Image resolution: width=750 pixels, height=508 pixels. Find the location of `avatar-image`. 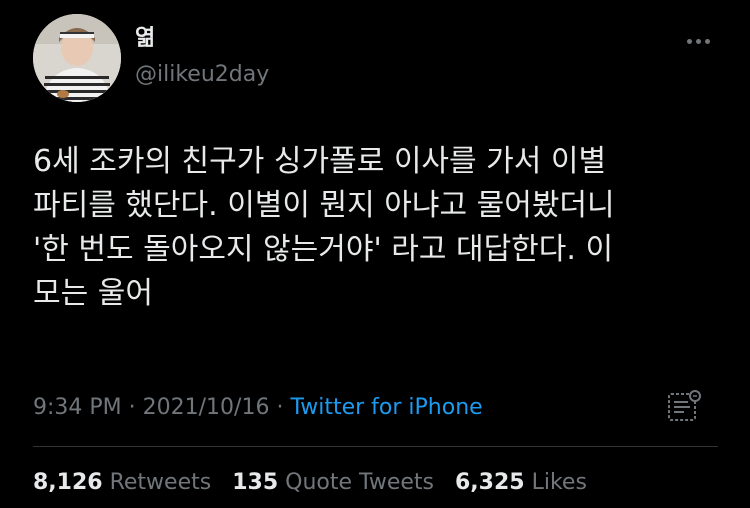

avatar-image is located at coordinates (77, 58).